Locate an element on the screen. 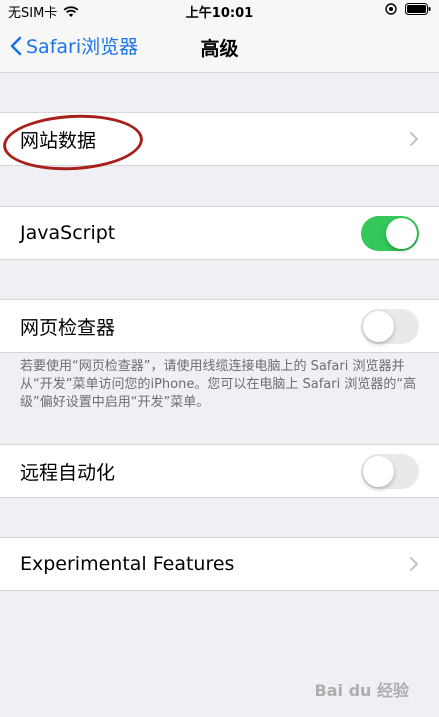 The image size is (439, 717). navigation-bar: Safari浏览器 高级 is located at coordinates (219, 46).